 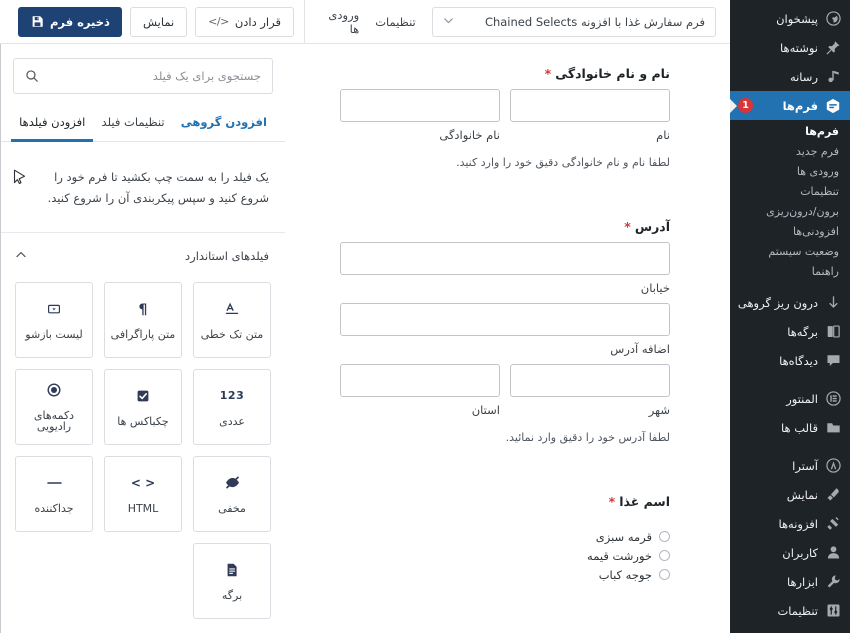 What do you see at coordinates (833, 332) in the screenshot?
I see `pages-icon` at bounding box center [833, 332].